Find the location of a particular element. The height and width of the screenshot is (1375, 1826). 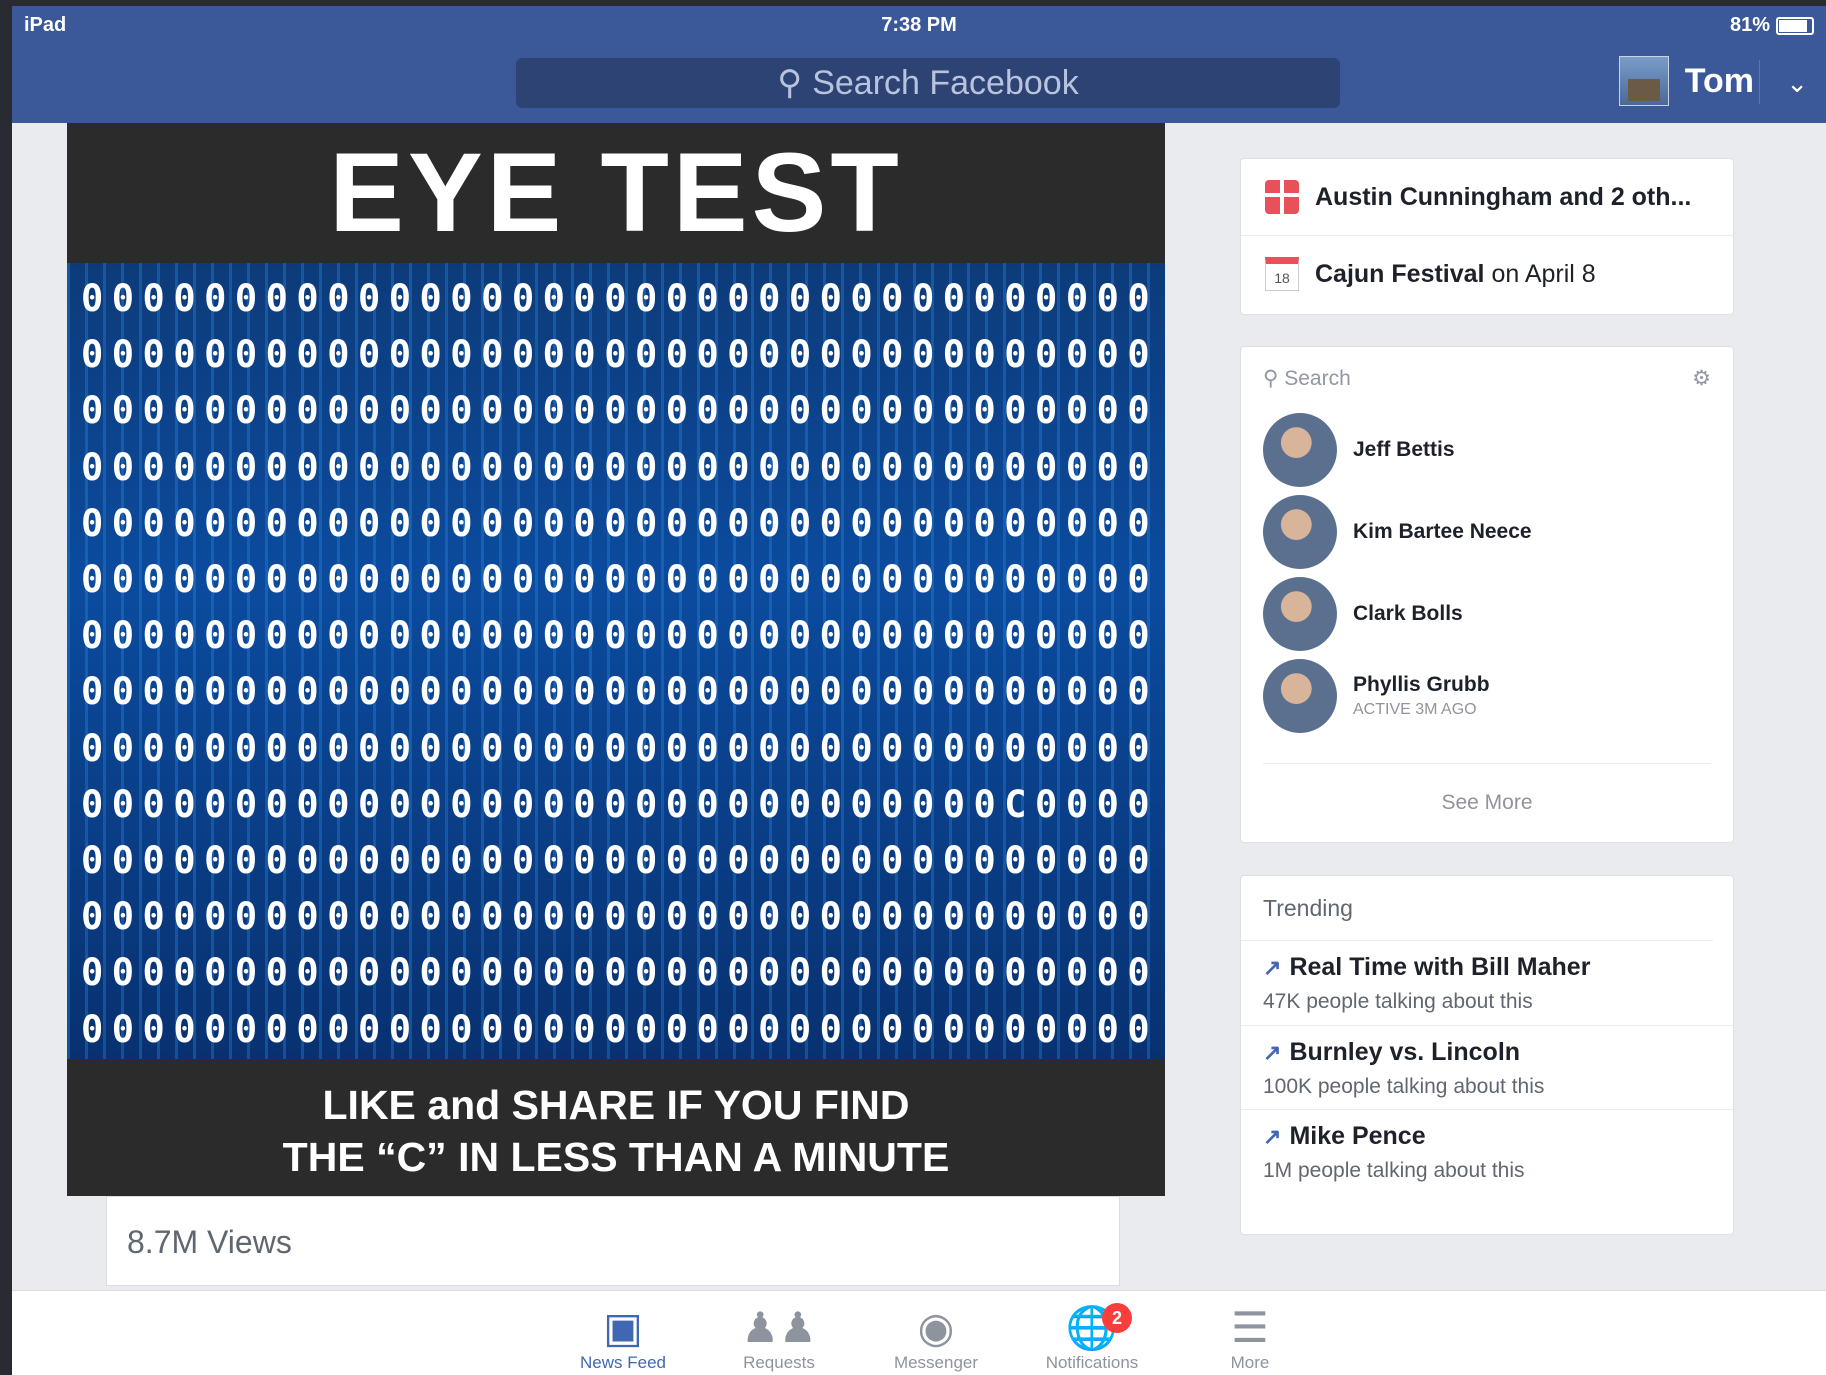

view-count: 8.7M Views is located at coordinates (613, 1241).